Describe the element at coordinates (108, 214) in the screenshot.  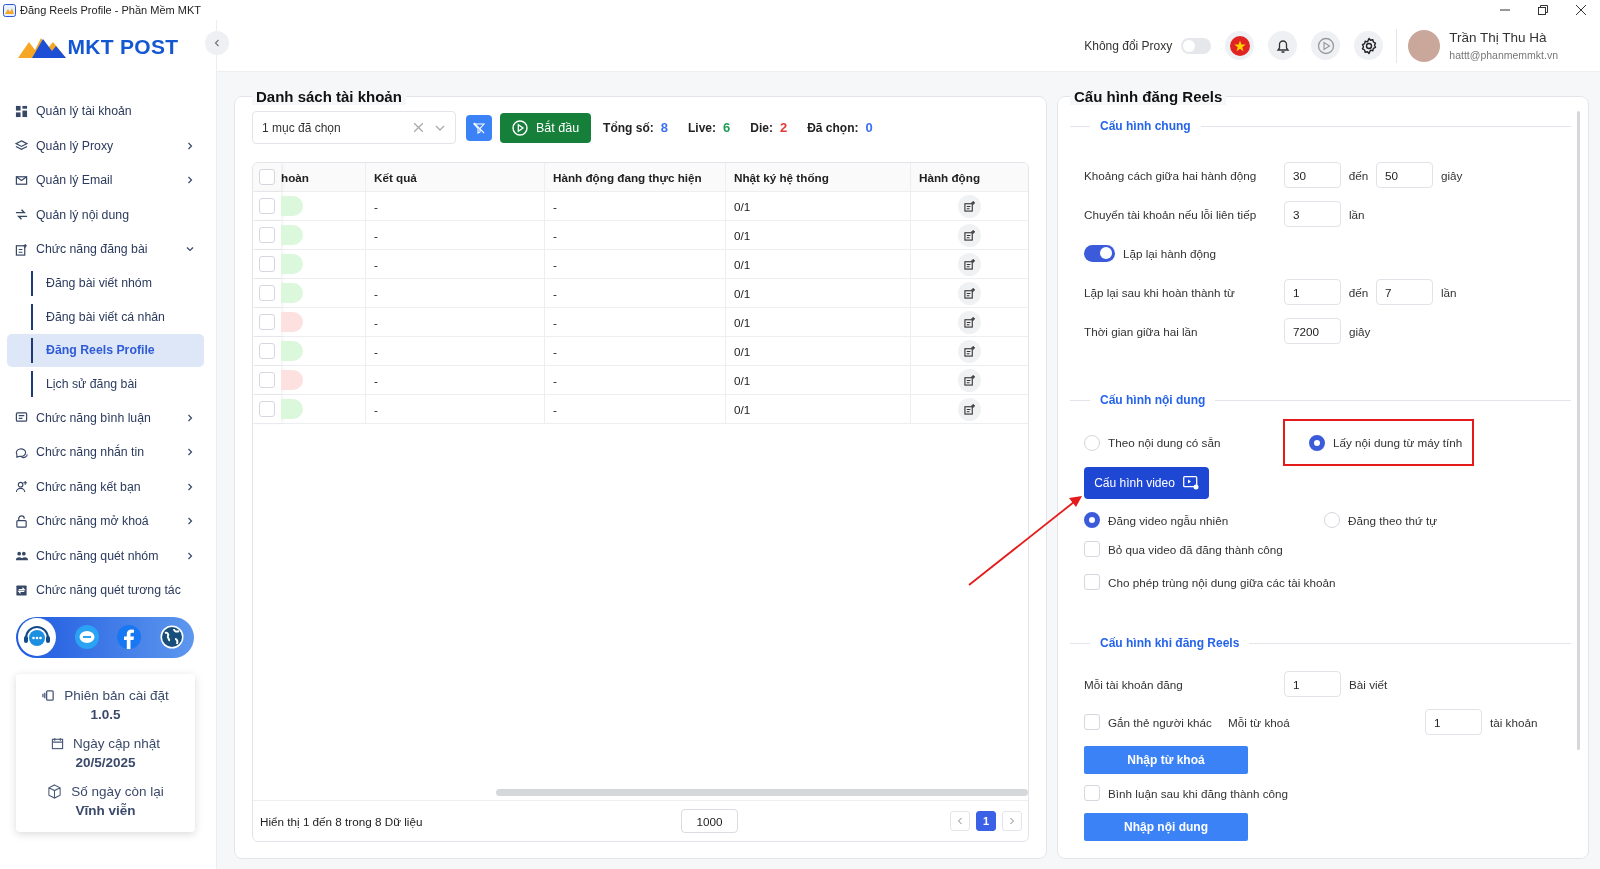
I see `sidebar-item: Quản lý nội dung` at that location.